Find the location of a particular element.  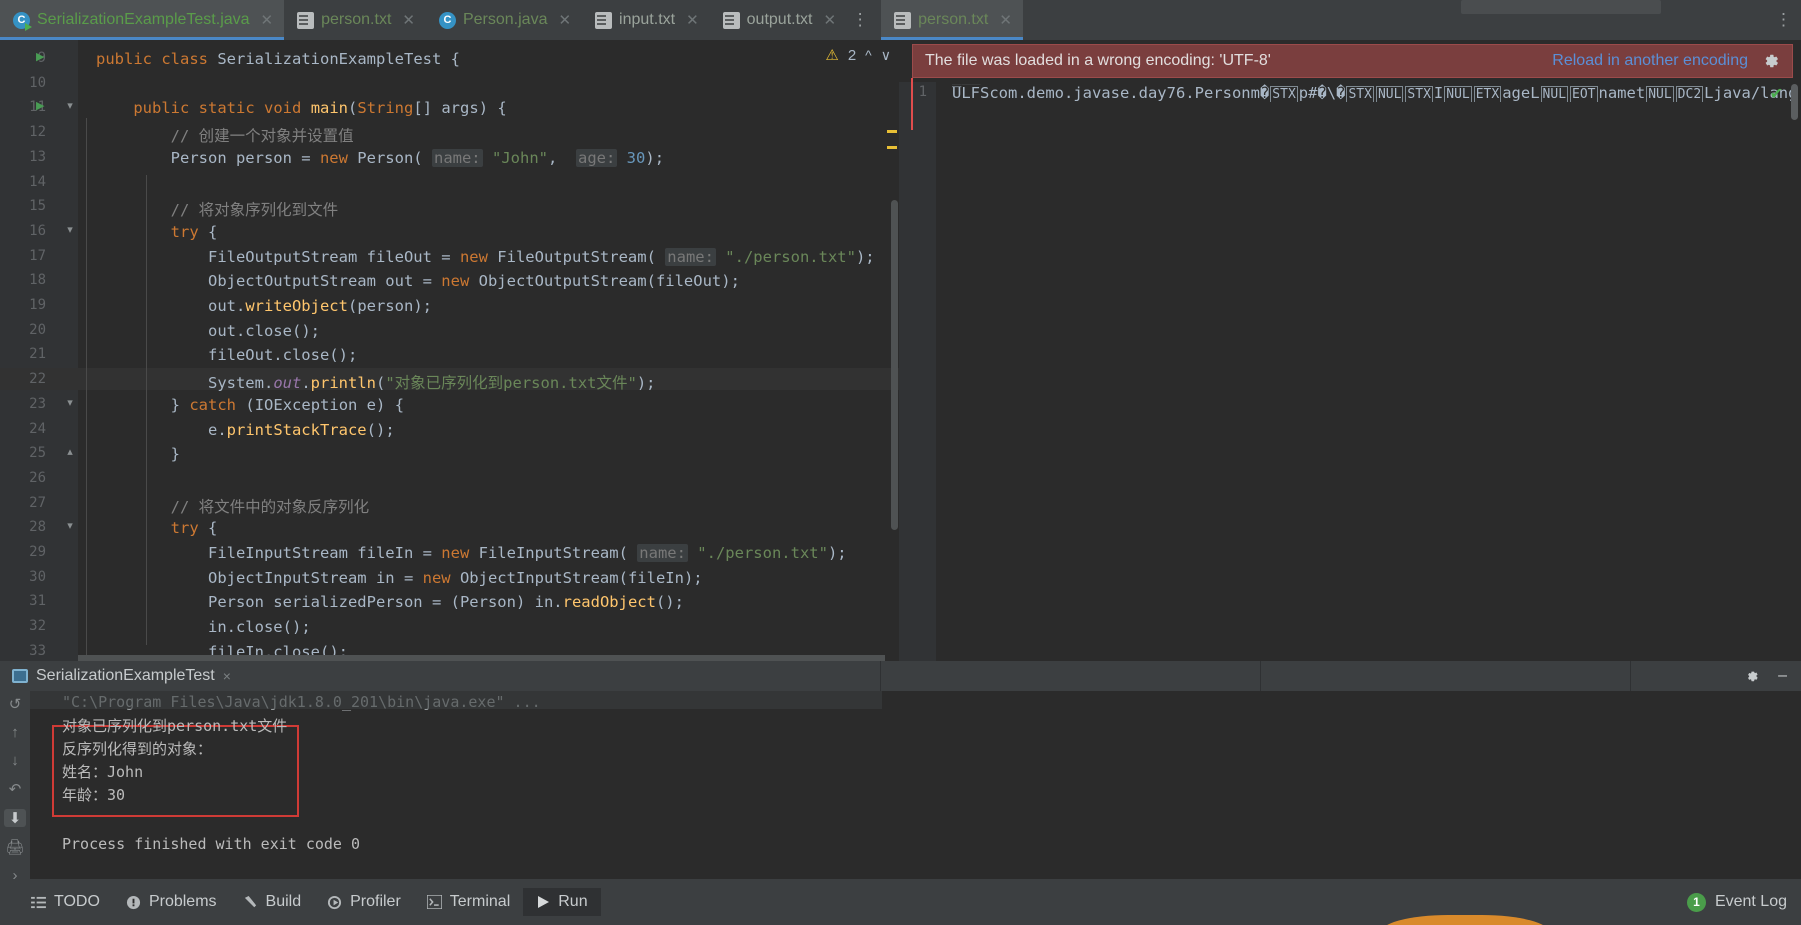

next-problem-icon: ∨ is located at coordinates (886, 55).